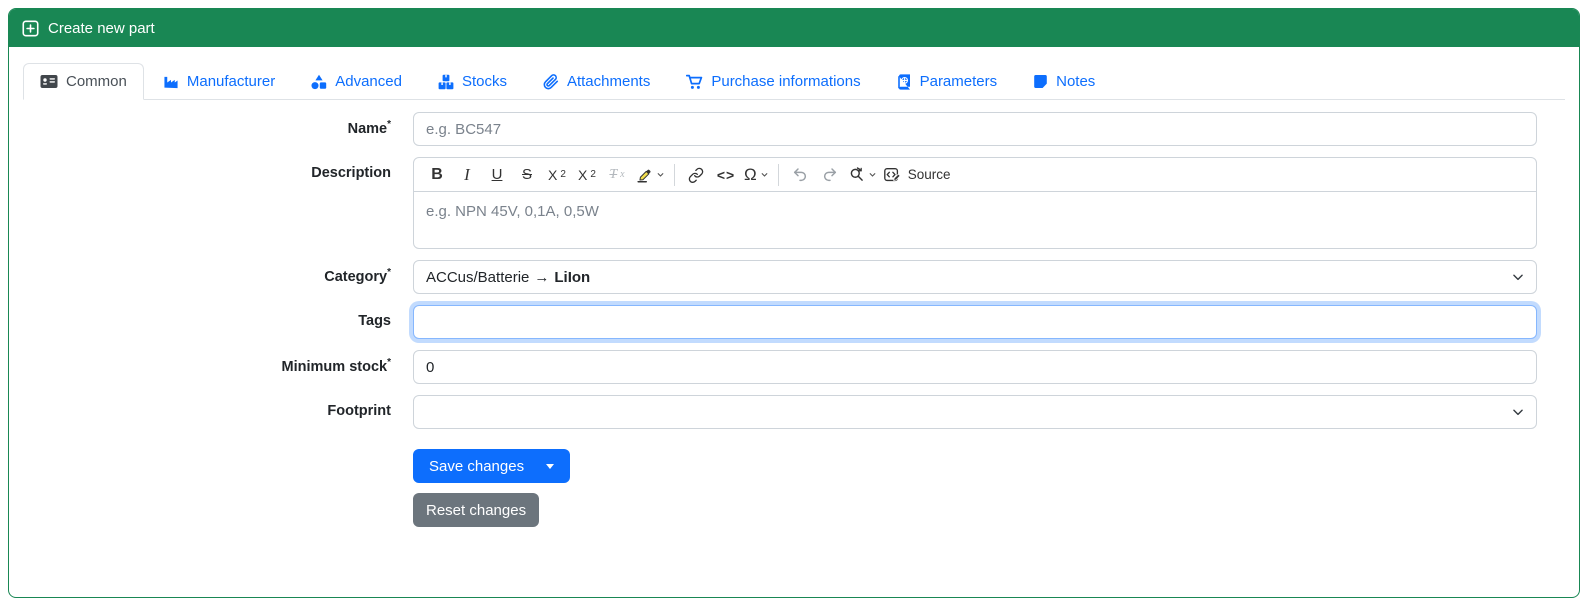 The height and width of the screenshot is (616, 1588). I want to click on category-select: ACCus/Batterie → LiIon, so click(975, 277).